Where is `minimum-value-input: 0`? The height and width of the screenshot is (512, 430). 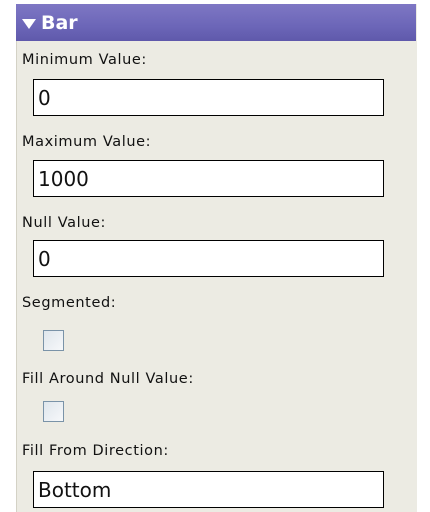
minimum-value-input: 0 is located at coordinates (208, 97).